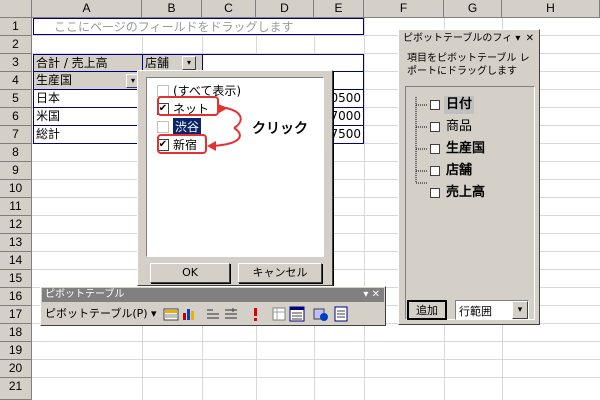 This screenshot has height=400, width=600. I want to click on field-label: 売上高, so click(466, 192).